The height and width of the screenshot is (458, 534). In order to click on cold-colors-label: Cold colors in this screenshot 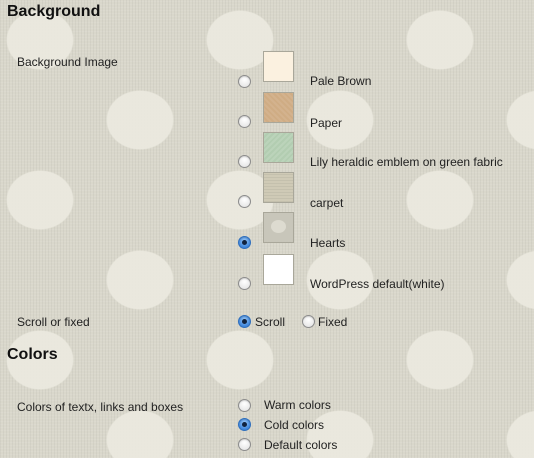, I will do `click(294, 425)`.